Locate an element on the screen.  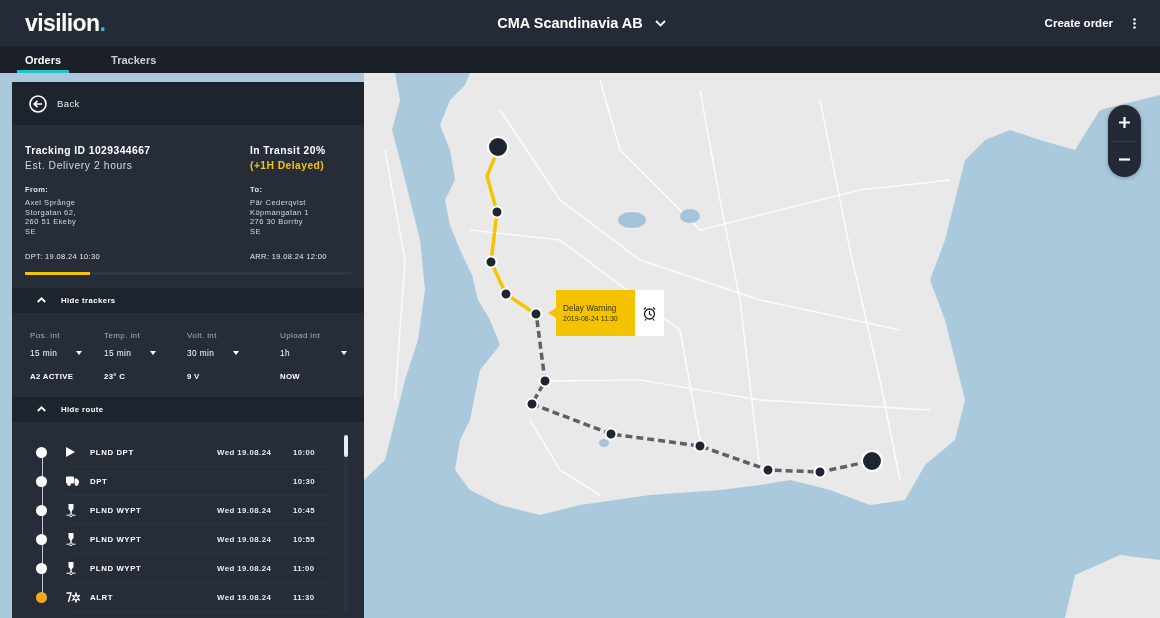
tracking-id: Tracking ID 1029344667 is located at coordinates (88, 151).